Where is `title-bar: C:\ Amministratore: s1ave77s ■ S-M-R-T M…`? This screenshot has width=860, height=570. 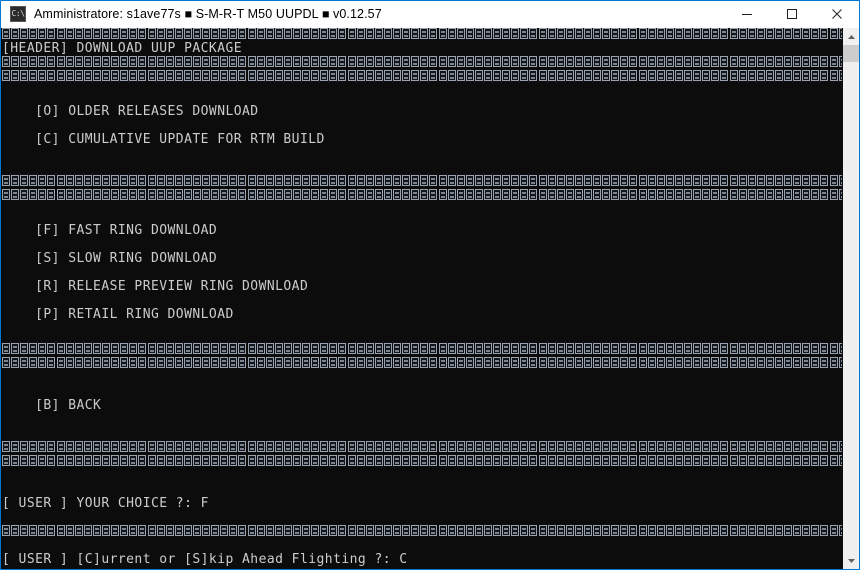 title-bar: C:\ Amministratore: s1ave77s ■ S-M-R-T M… is located at coordinates (430, 14).